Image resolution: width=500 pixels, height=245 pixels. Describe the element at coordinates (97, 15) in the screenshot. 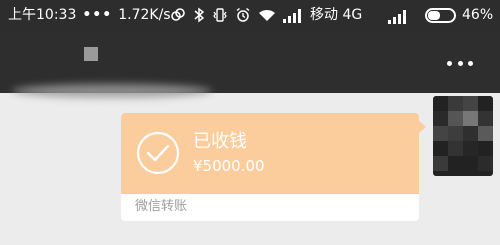

I see `notification-dots-icon: •••` at that location.